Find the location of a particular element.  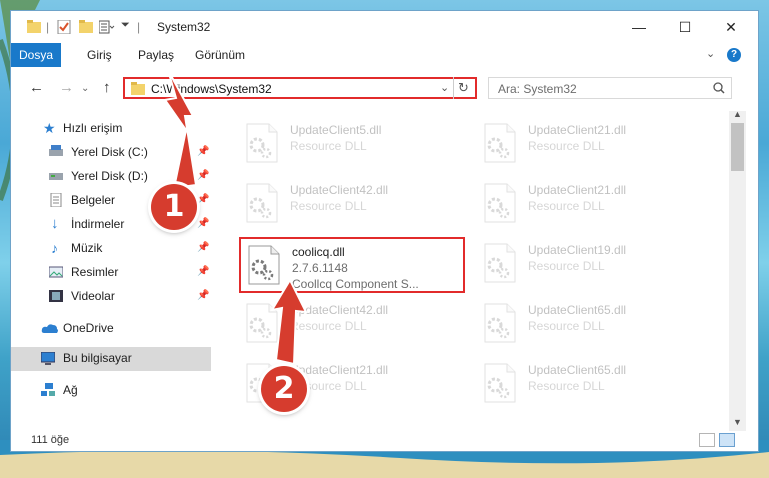

tab-view: Görünüm is located at coordinates (220, 55).